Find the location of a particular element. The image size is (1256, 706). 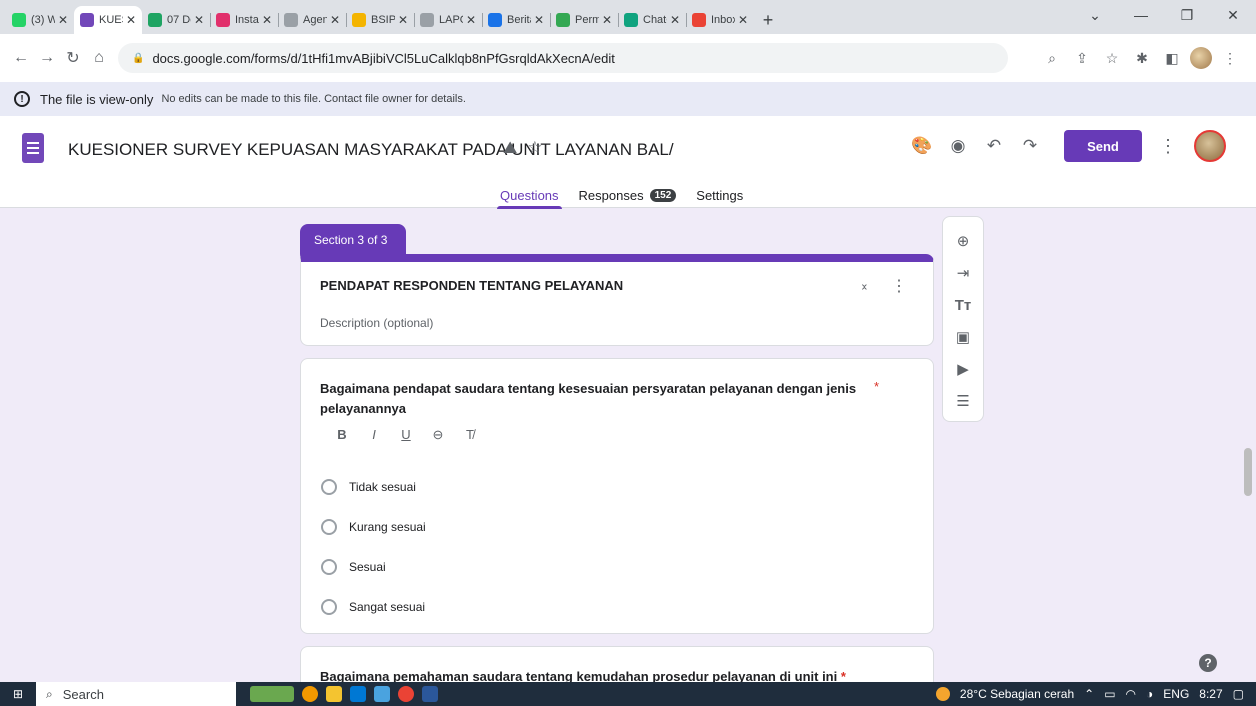

italic-button: I is located at coordinates (374, 435).